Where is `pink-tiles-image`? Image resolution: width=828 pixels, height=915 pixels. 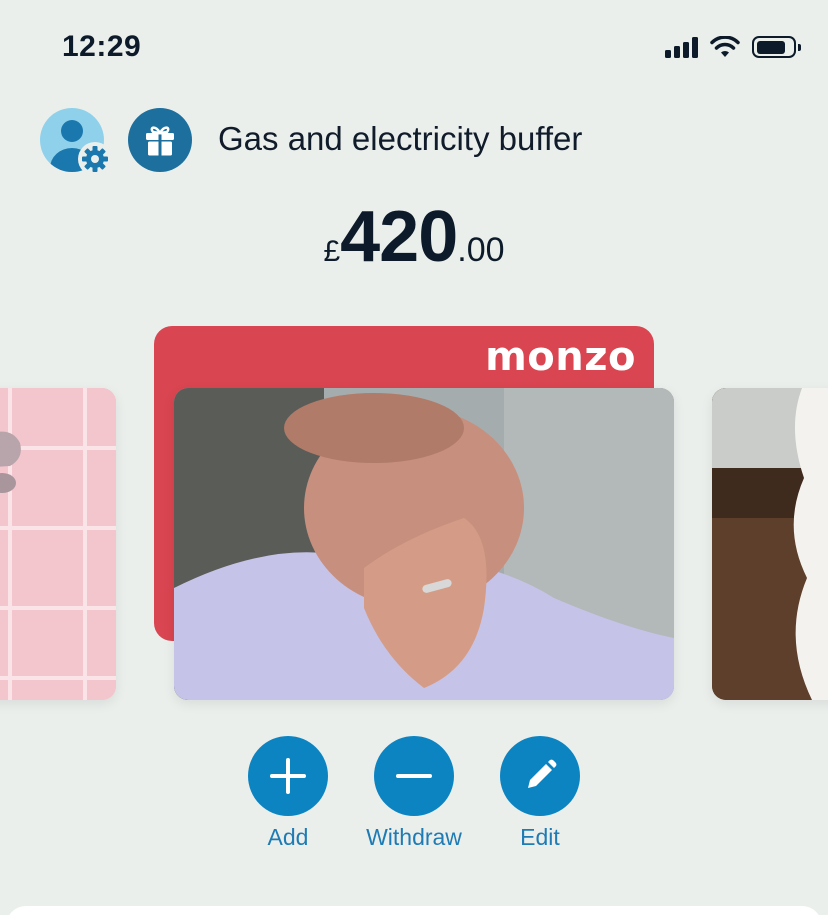 pink-tiles-image is located at coordinates (58, 544).